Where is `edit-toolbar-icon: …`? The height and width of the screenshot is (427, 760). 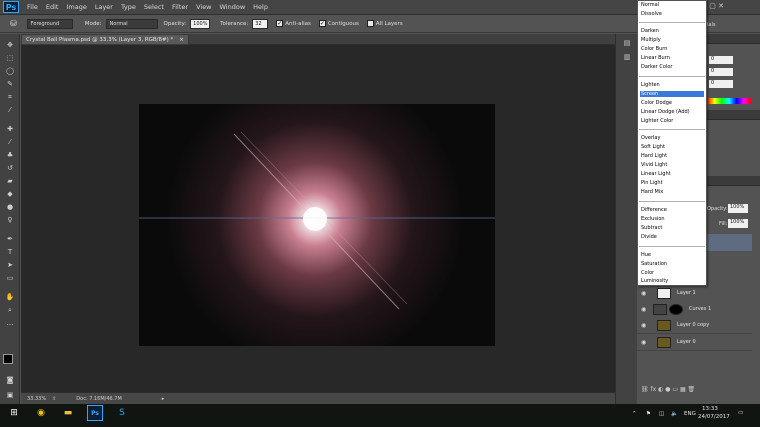
edit-toolbar-icon: … is located at coordinates (10, 323).